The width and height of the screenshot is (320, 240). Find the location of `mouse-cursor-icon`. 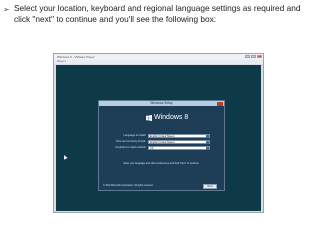

mouse-cursor-icon is located at coordinates (65, 157).